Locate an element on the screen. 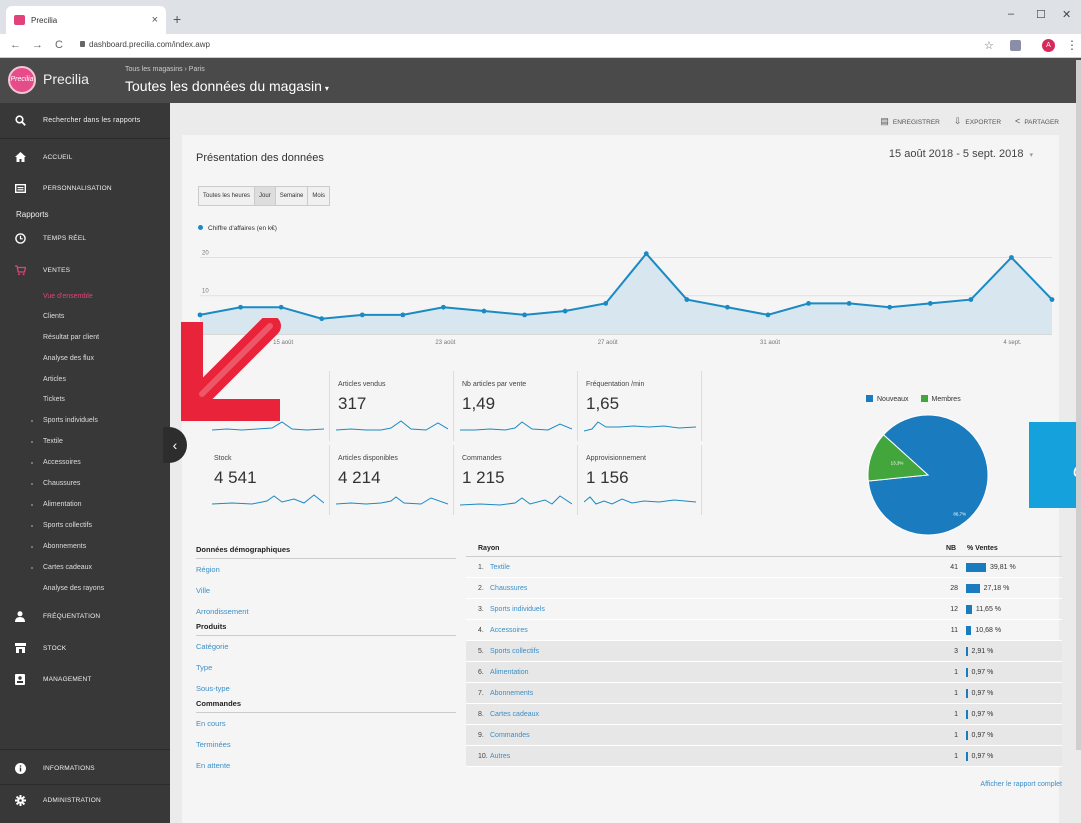  sidebar-subitem-vue-ensemble: Vue d'ensemble is located at coordinates (68, 296).